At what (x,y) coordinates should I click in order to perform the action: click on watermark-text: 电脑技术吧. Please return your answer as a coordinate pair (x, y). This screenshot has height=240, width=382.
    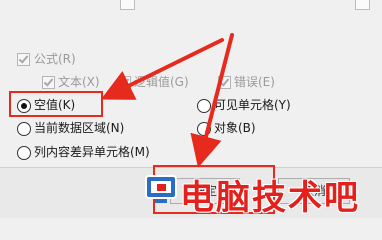
    Looking at the image, I should click on (270, 198).